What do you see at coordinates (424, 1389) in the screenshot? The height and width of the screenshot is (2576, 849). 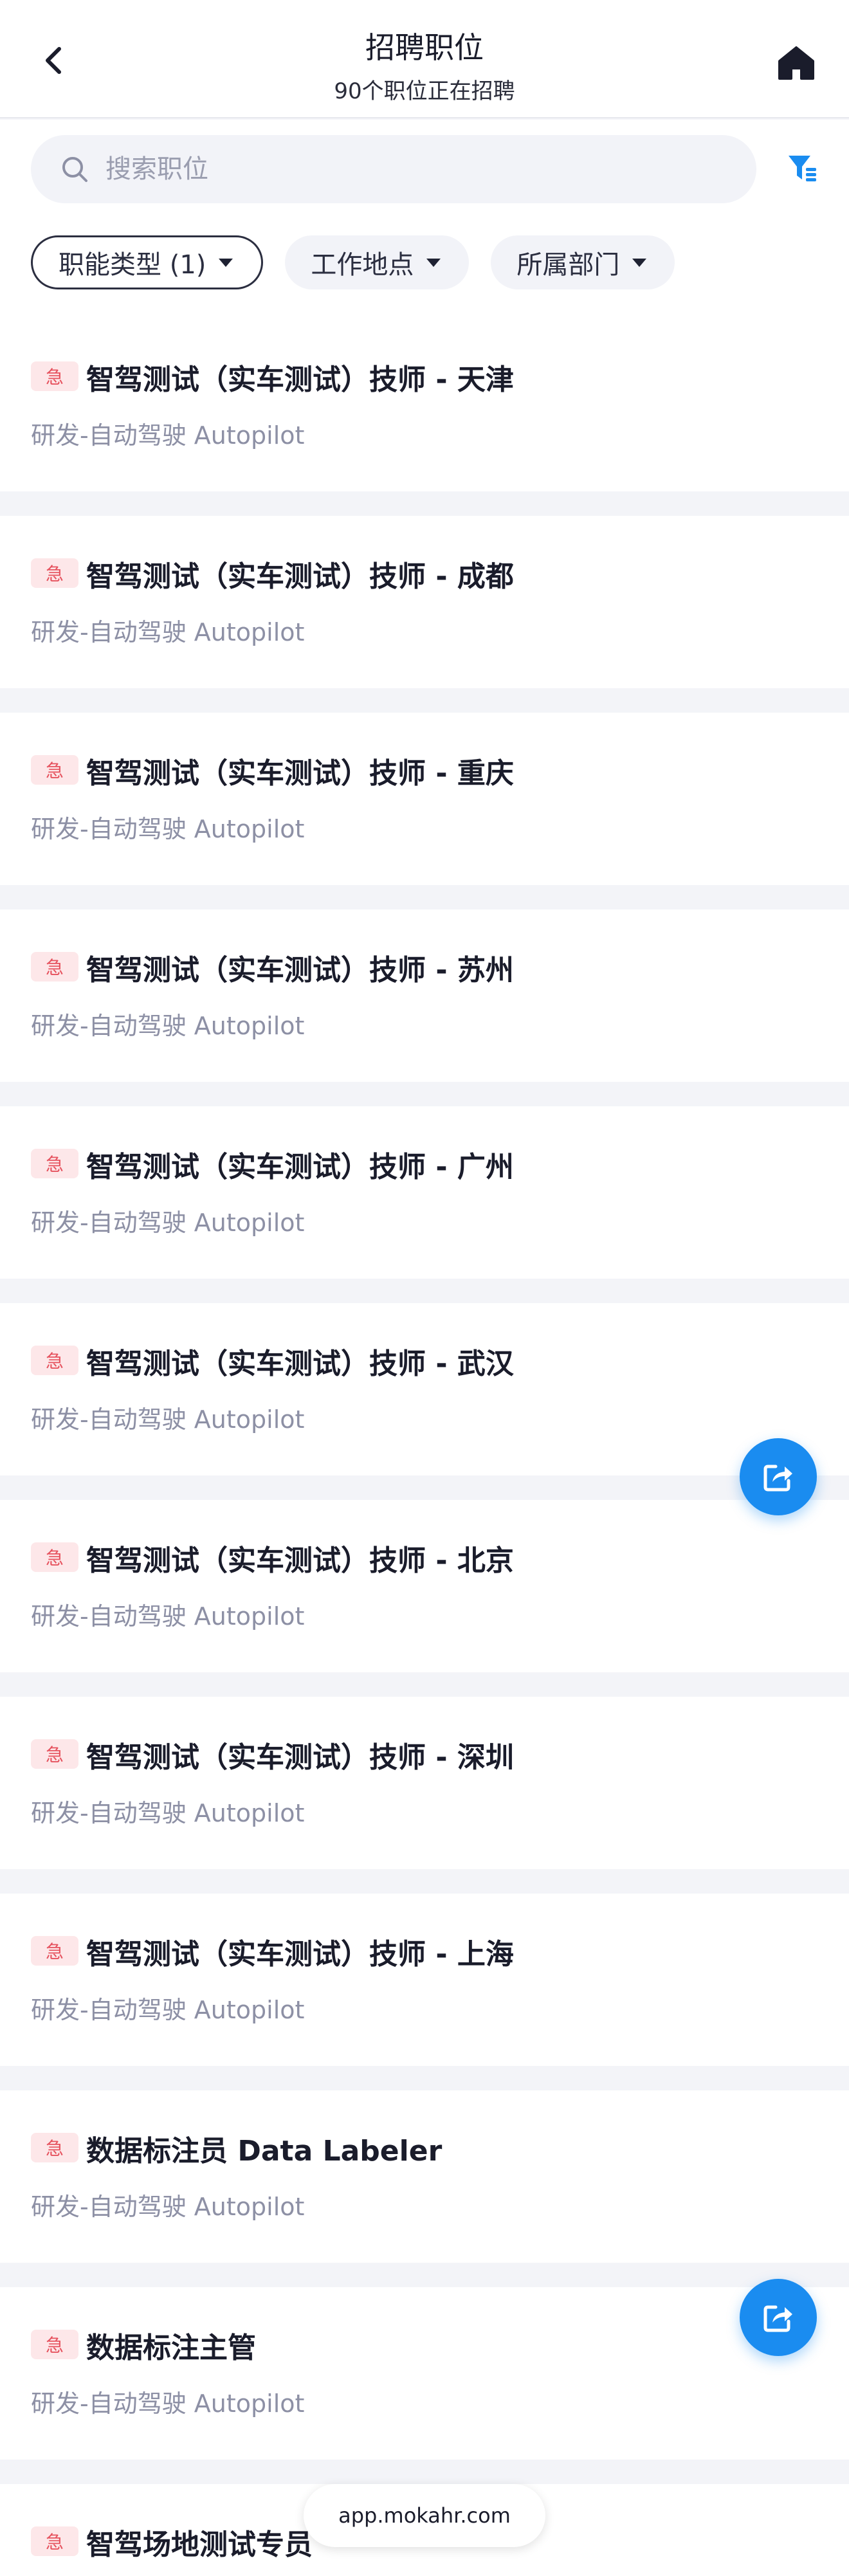 I see `job-list-item: 急 智驾测试（实车测试）技师 - 武汉 研发-自动驾驶 Autopilot` at bounding box center [424, 1389].